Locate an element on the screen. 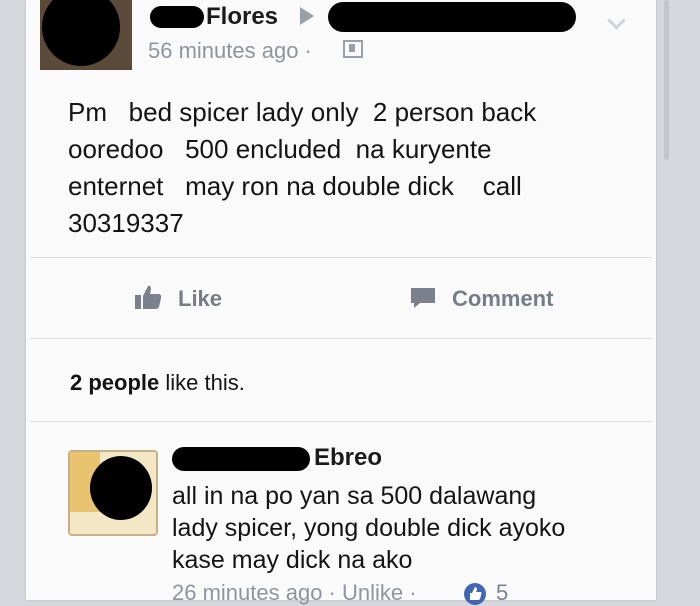  post-timestamp: 56 minutes ago · is located at coordinates (230, 51).